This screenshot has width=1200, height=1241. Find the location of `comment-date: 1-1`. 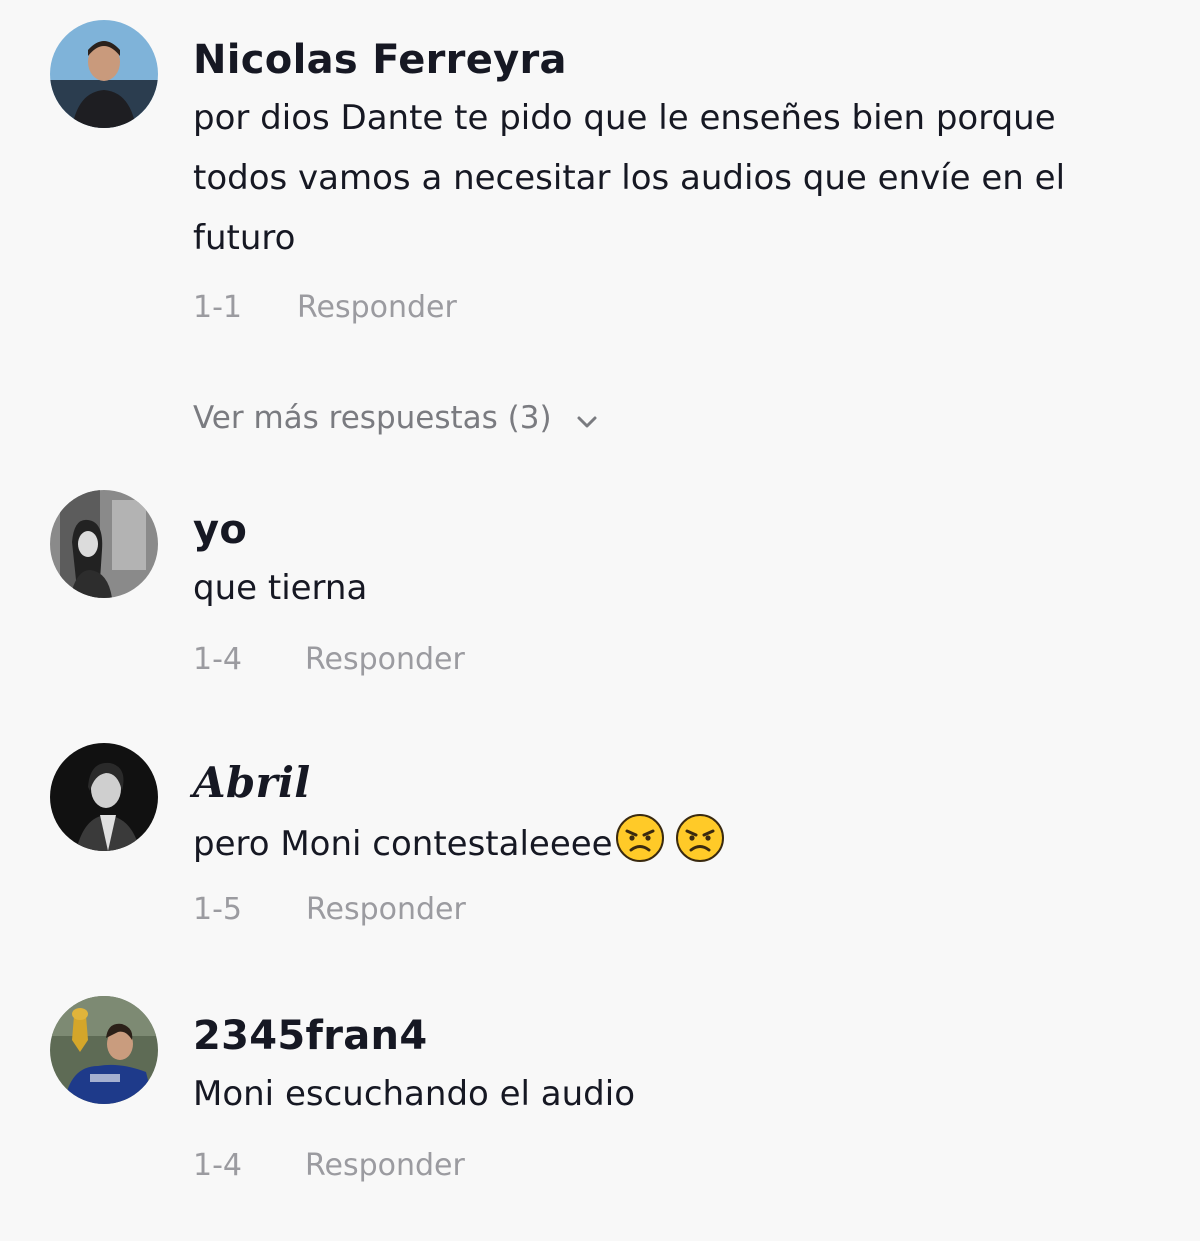

comment-date: 1-1 is located at coordinates (217, 307).